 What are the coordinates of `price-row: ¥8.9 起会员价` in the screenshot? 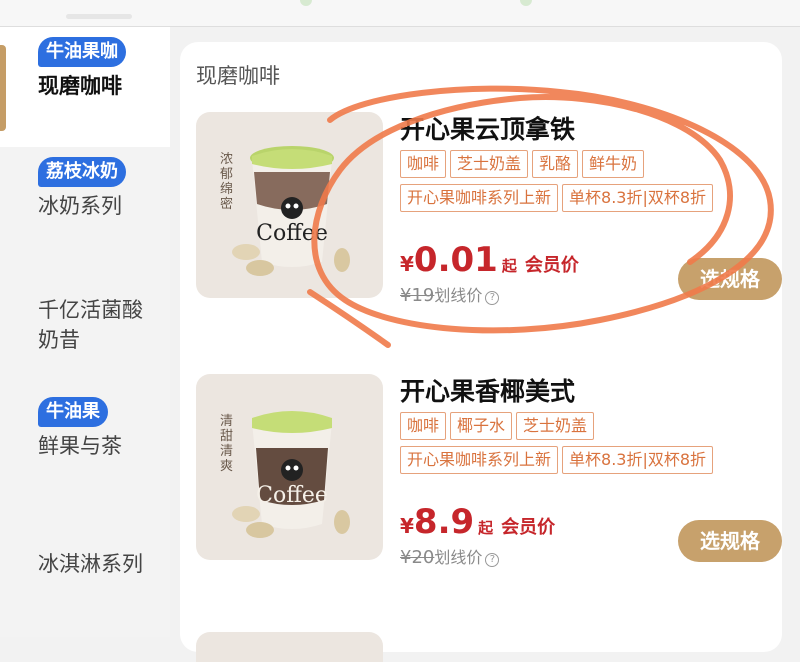 It's located at (477, 522).